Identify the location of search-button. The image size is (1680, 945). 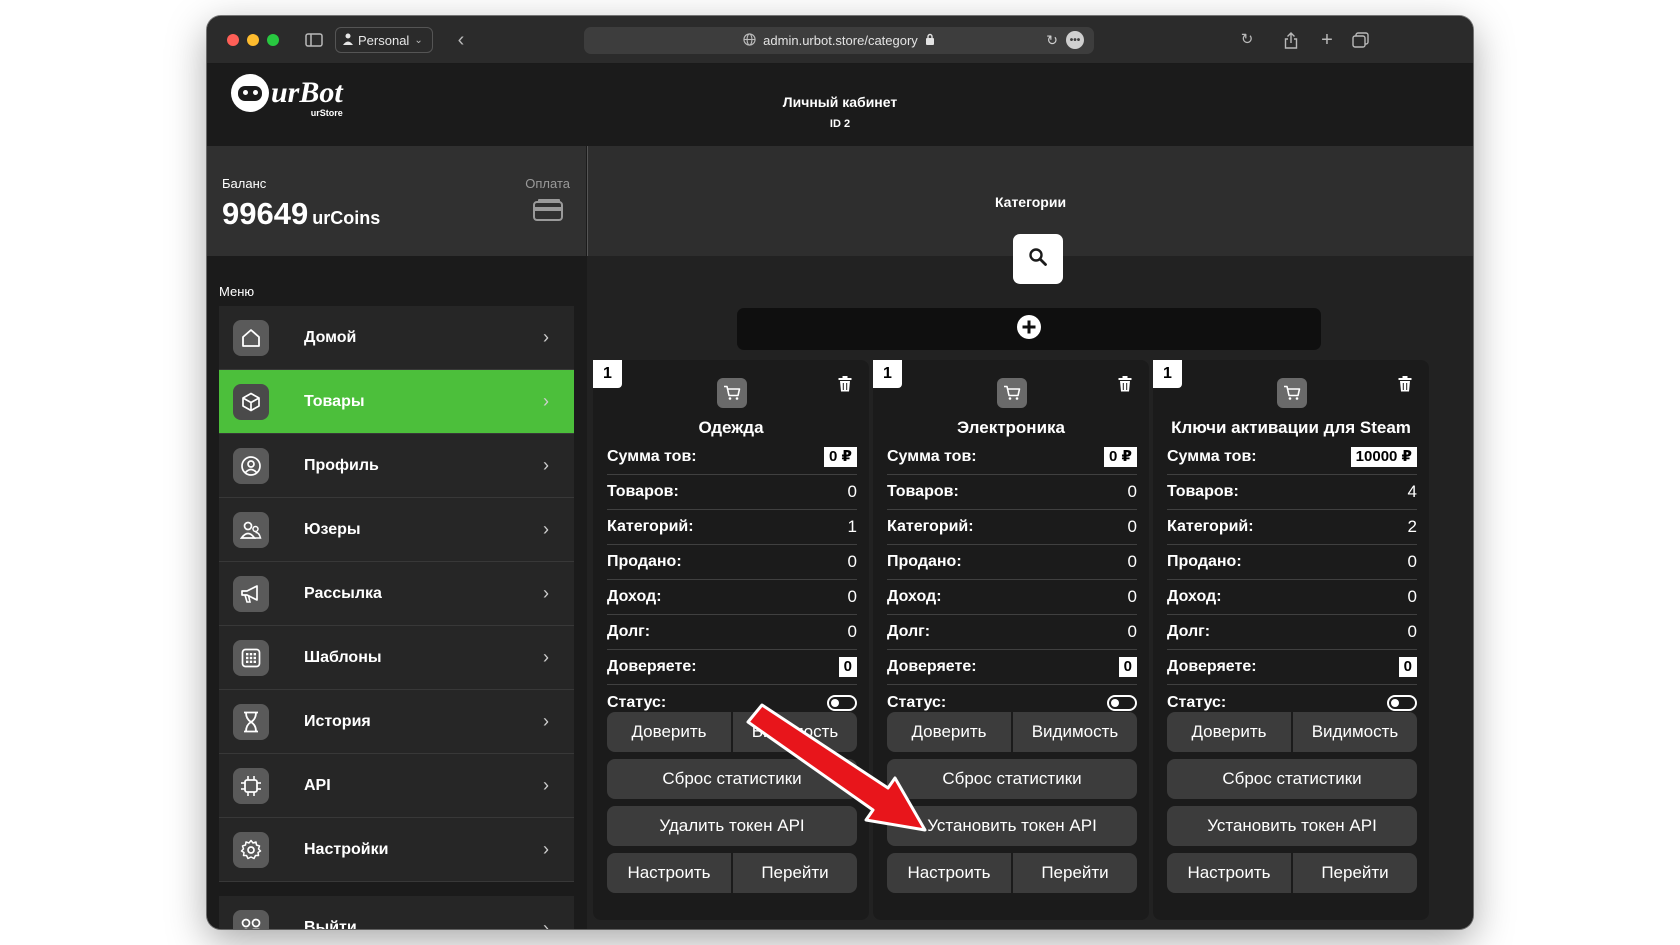
(1038, 259).